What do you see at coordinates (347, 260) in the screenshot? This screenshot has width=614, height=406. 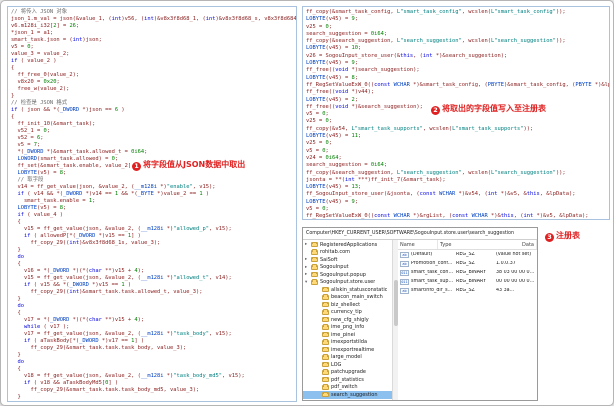 I see `registry-tree-item: SaiSoft` at bounding box center [347, 260].